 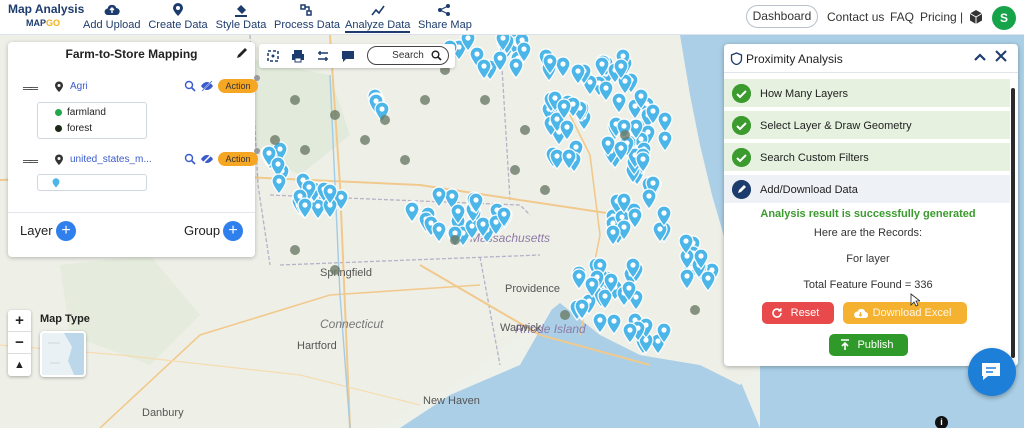 I want to click on step-custom-filters: Search Custom Filters, so click(x=867, y=157).